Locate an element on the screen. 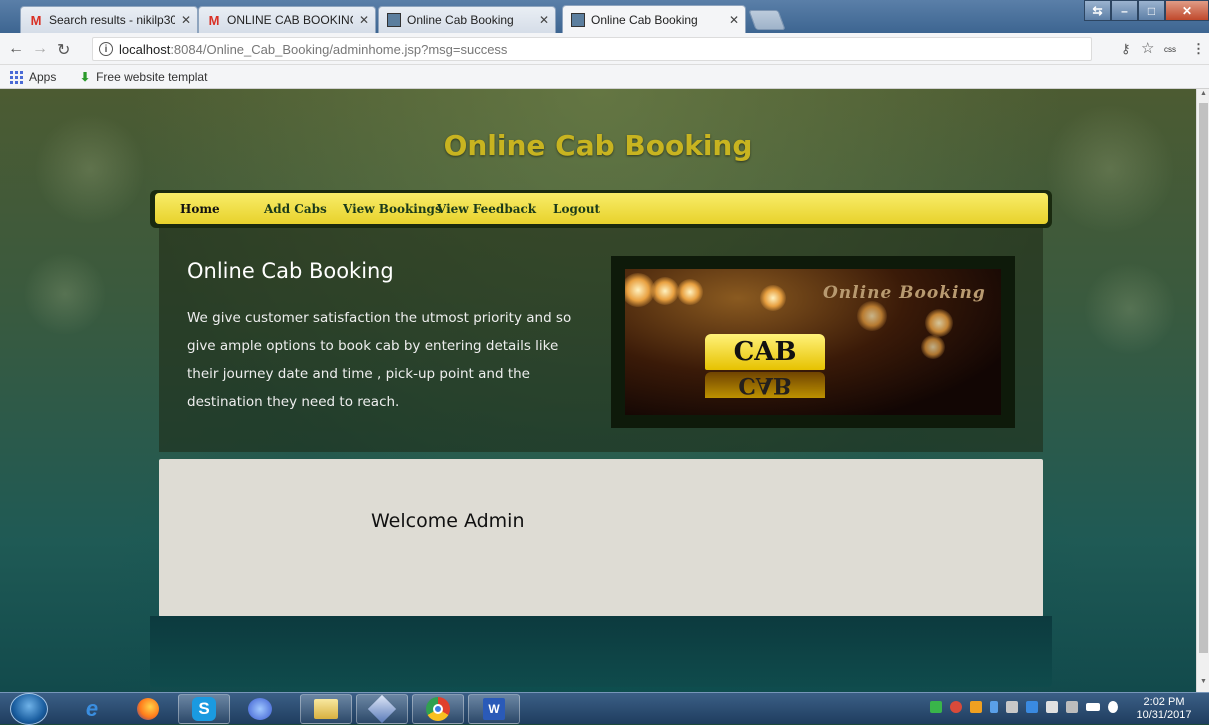  tab-cab-booking-mail: M ONLINE CAB BOOKING - ✕ is located at coordinates (287, 19).